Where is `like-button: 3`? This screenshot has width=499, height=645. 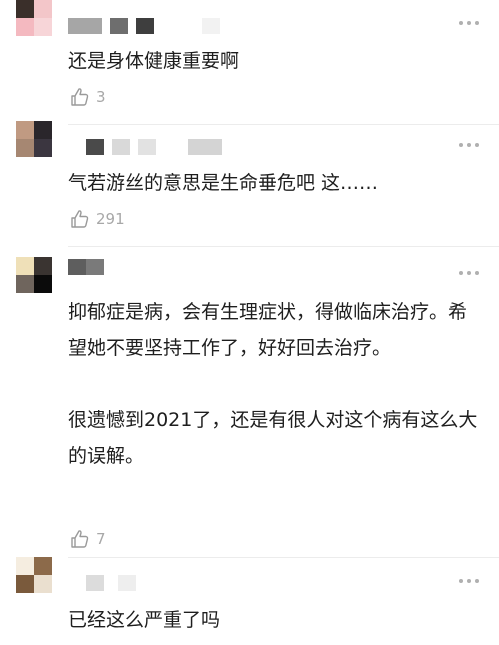 like-button: 3 is located at coordinates (88, 97).